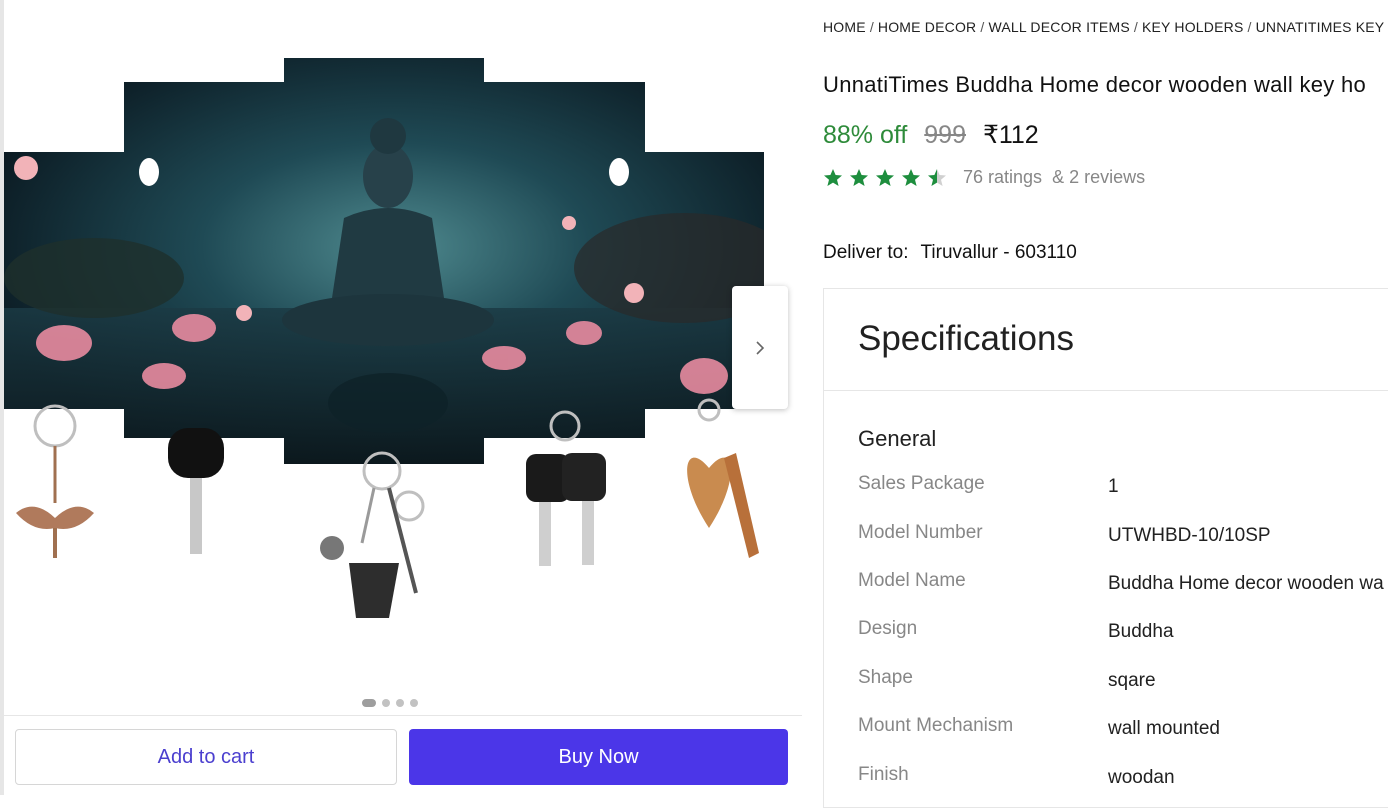 Image resolution: width=1388 pixels, height=808 pixels. Describe the element at coordinates (920, 532) in the screenshot. I see `spec-key: Model Number` at that location.